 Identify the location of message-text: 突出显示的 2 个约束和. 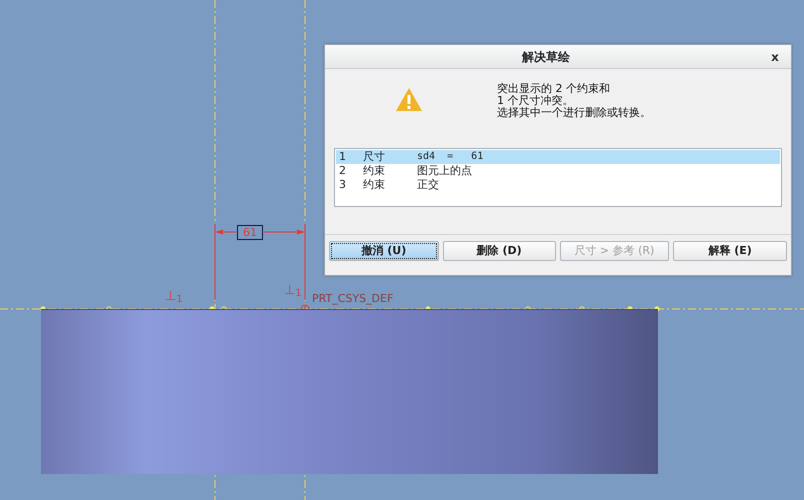
(554, 89).